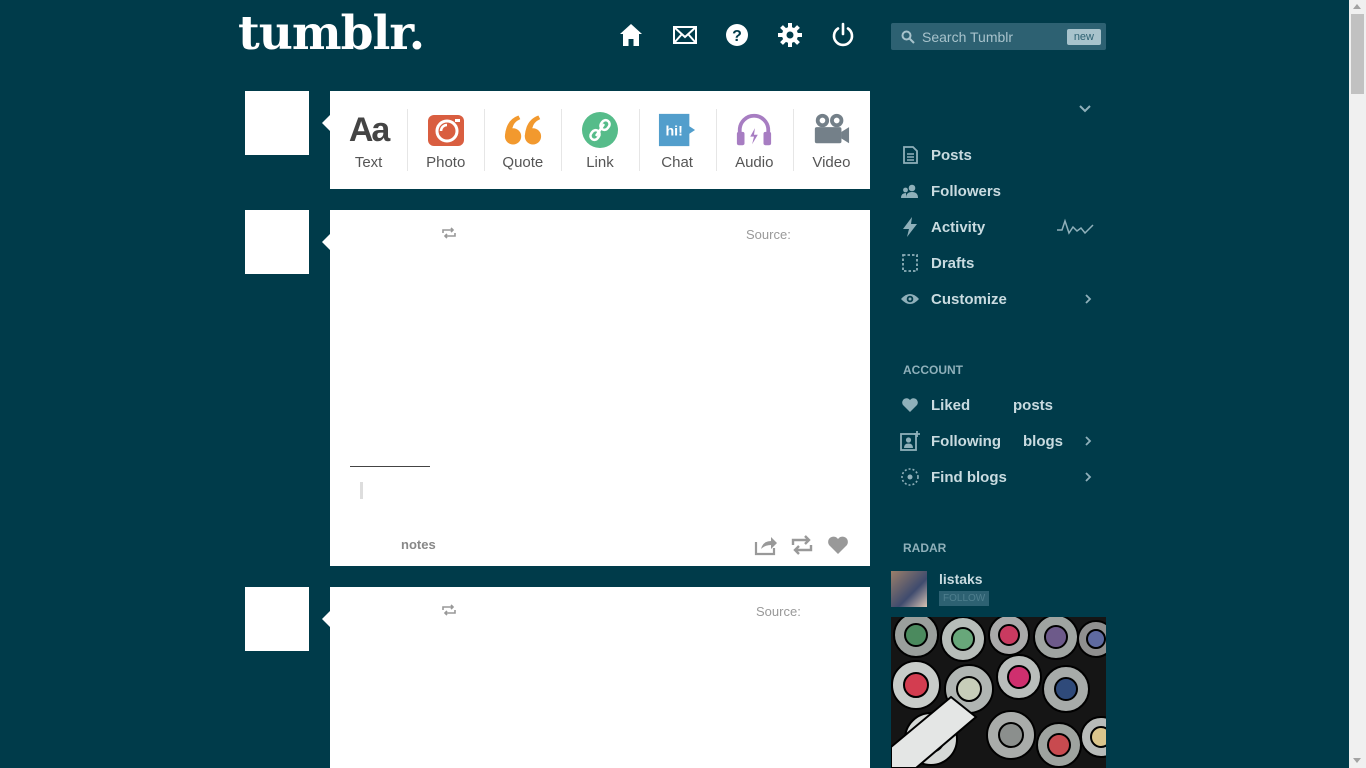  Describe the element at coordinates (1033, 405) in the screenshot. I see `sidebar-item-label: posts` at that location.